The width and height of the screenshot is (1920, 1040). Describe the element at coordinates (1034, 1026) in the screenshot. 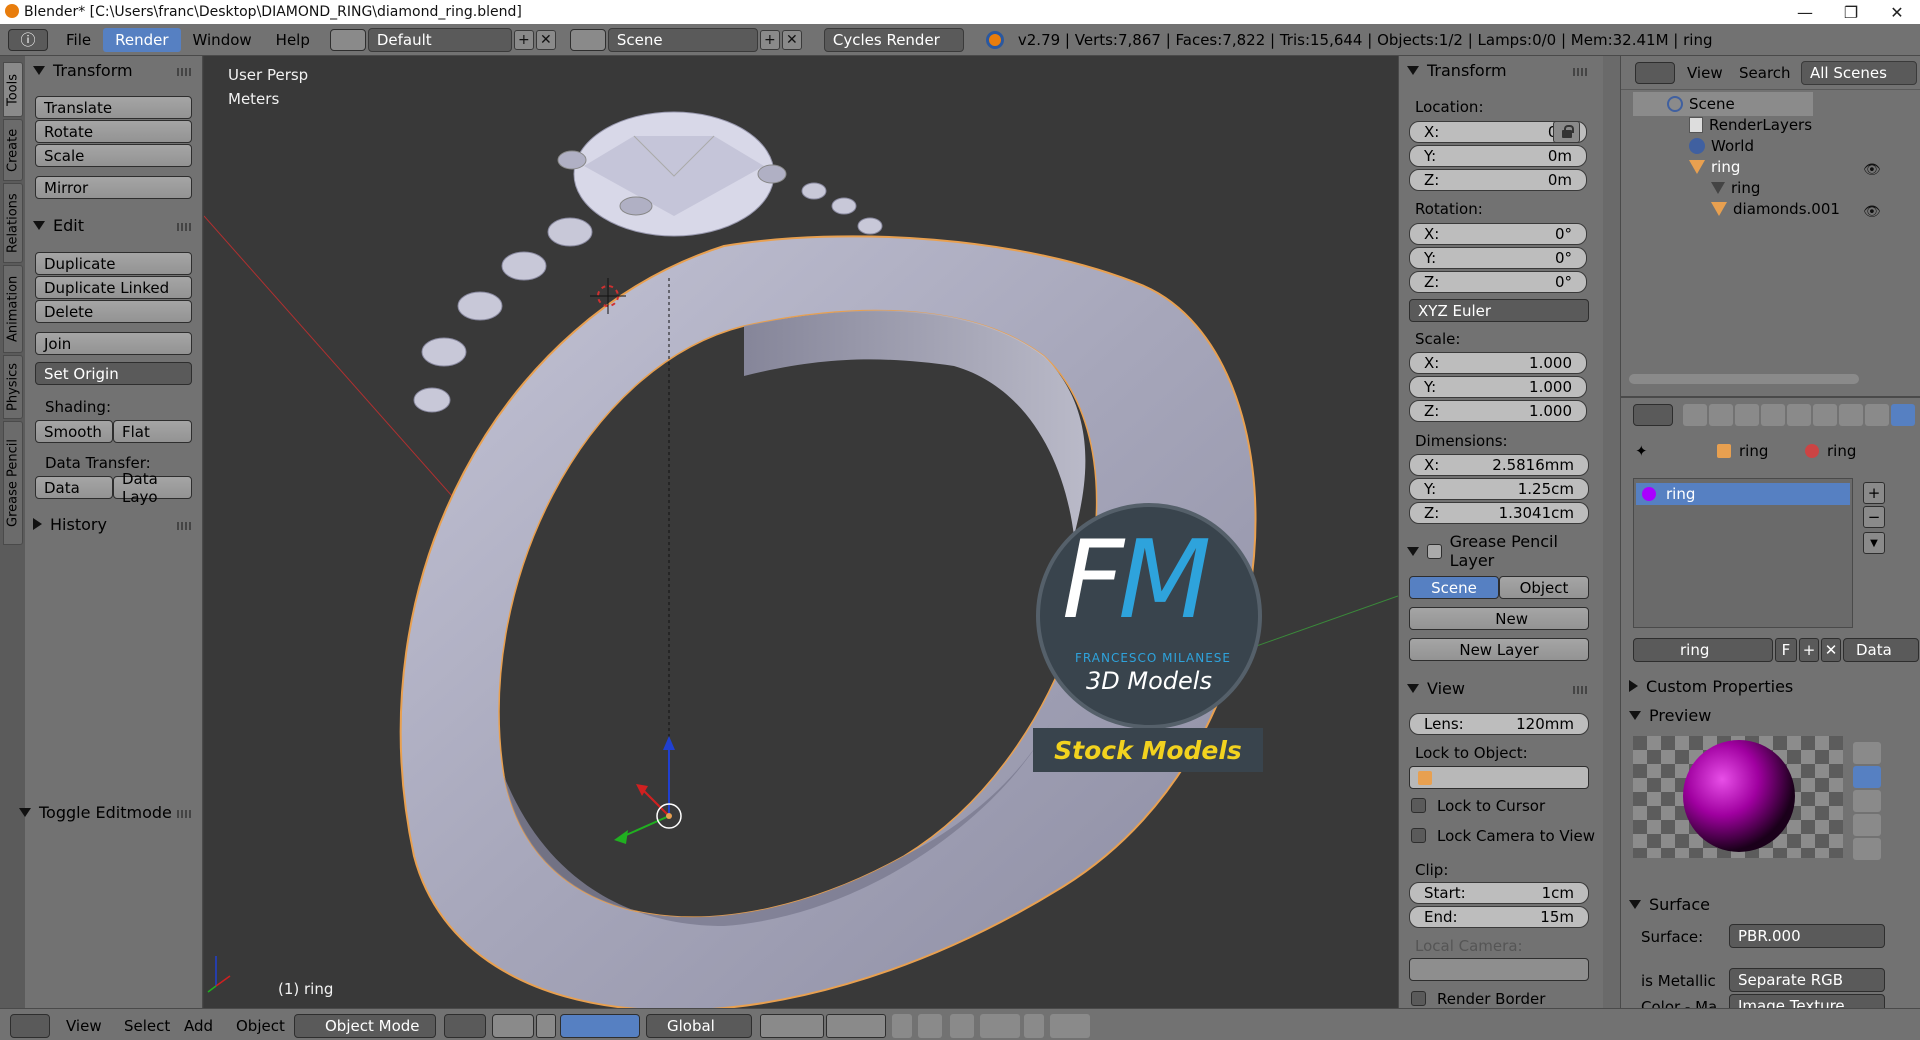

I see `snap-target-icon` at that location.